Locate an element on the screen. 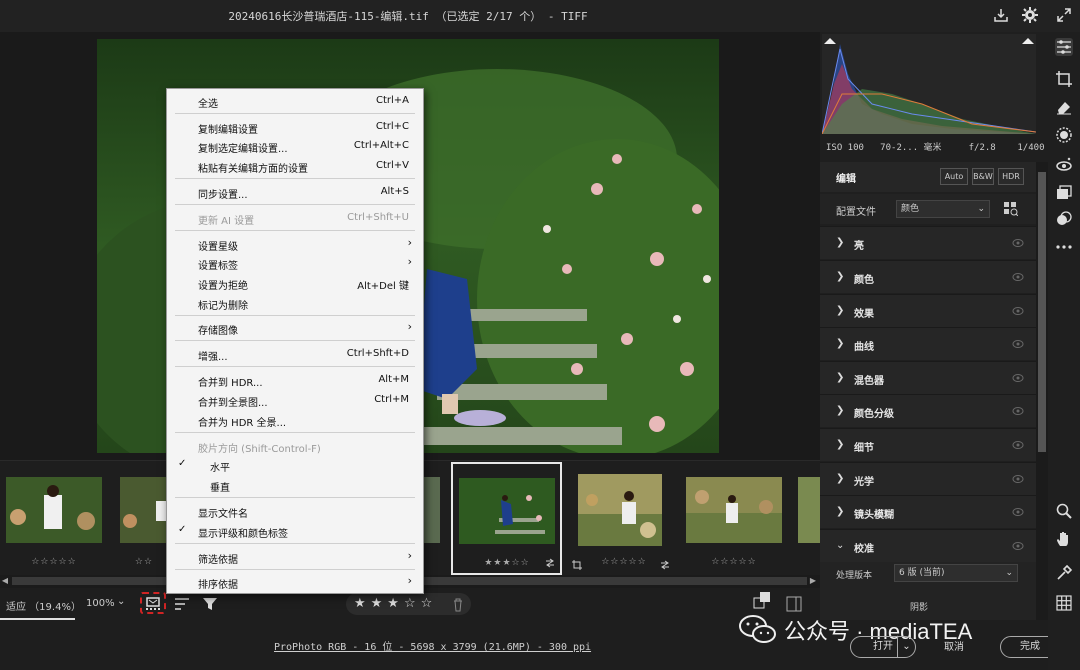  section-lens-blur: ❯ 镜头模糊 is located at coordinates (928, 511).